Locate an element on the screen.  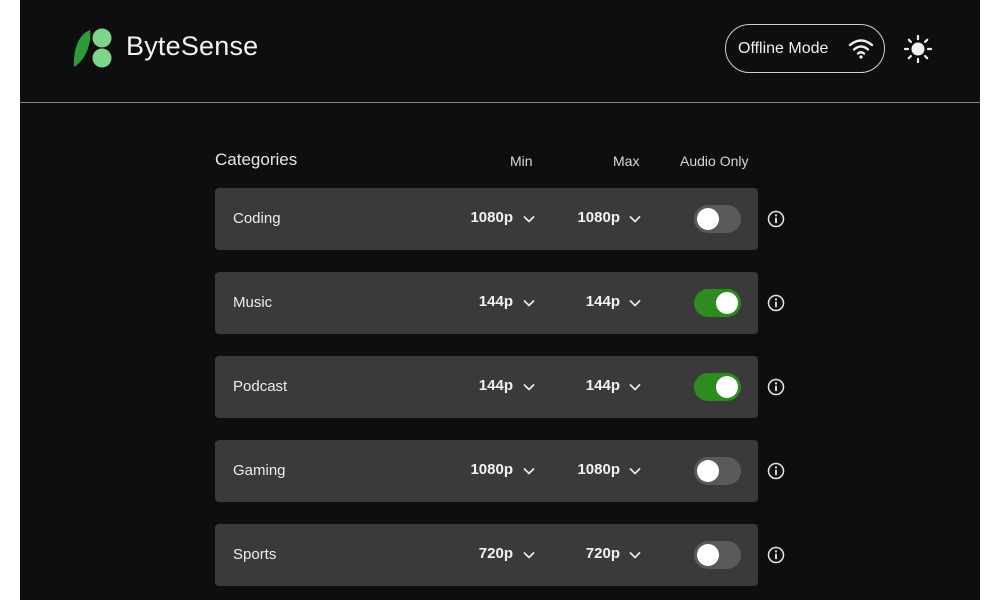
category-name: Sports is located at coordinates (255, 554).